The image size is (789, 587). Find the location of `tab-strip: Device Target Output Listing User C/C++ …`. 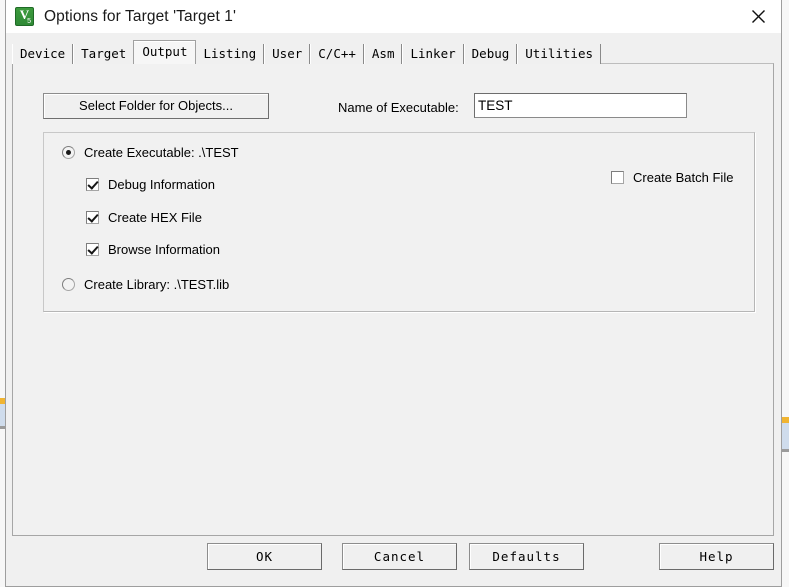

tab-strip: Device Target Output Listing User C/C++ … is located at coordinates (307, 52).